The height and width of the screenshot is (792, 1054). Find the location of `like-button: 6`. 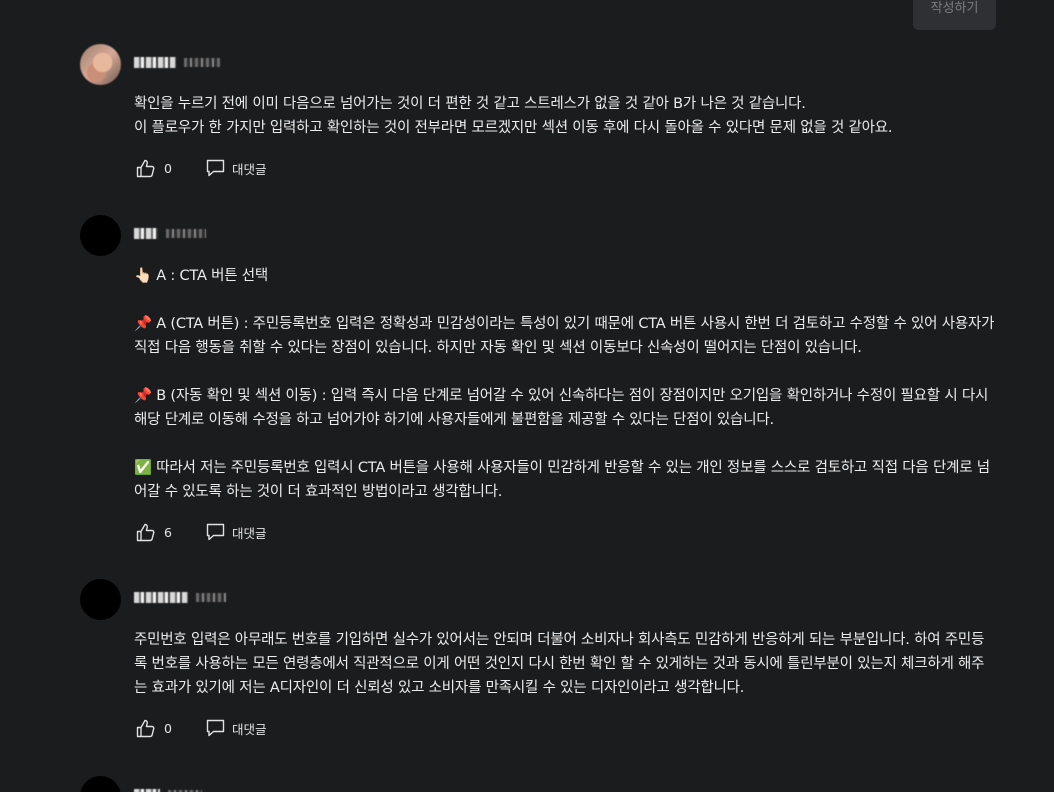

like-button: 6 is located at coordinates (154, 532).